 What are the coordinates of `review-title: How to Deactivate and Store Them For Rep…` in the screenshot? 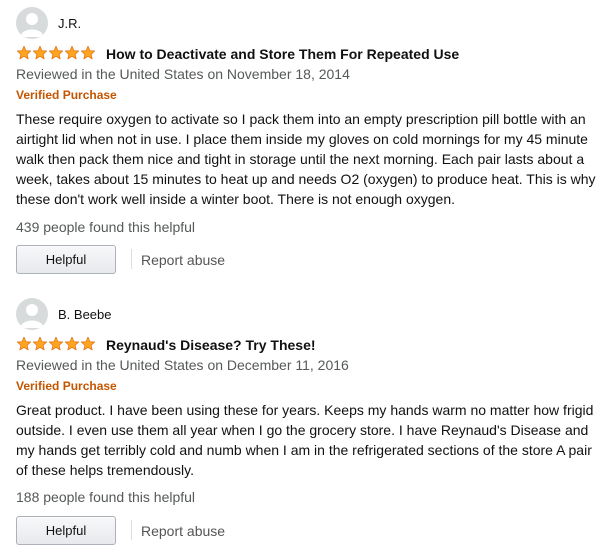 It's located at (282, 54).